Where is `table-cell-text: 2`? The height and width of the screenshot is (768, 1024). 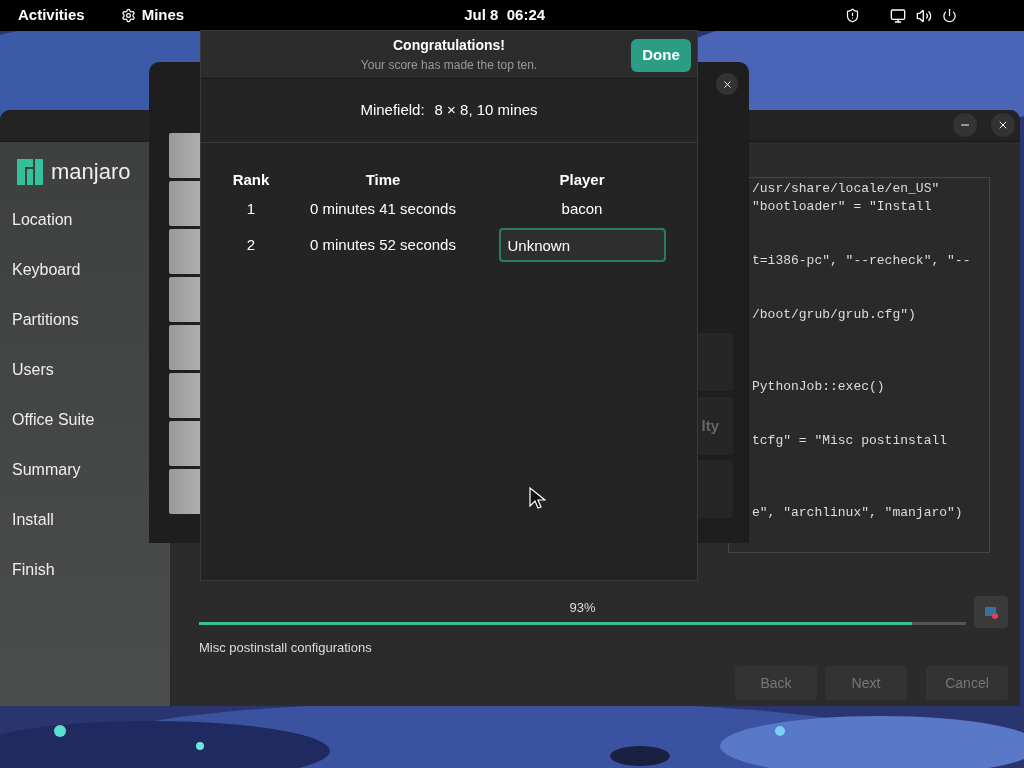
table-cell-text: 2 is located at coordinates (251, 245).